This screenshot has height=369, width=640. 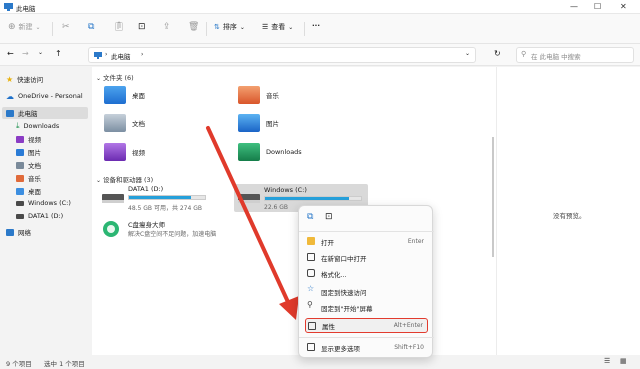 I want to click on format-icon, so click(x=311, y=273).